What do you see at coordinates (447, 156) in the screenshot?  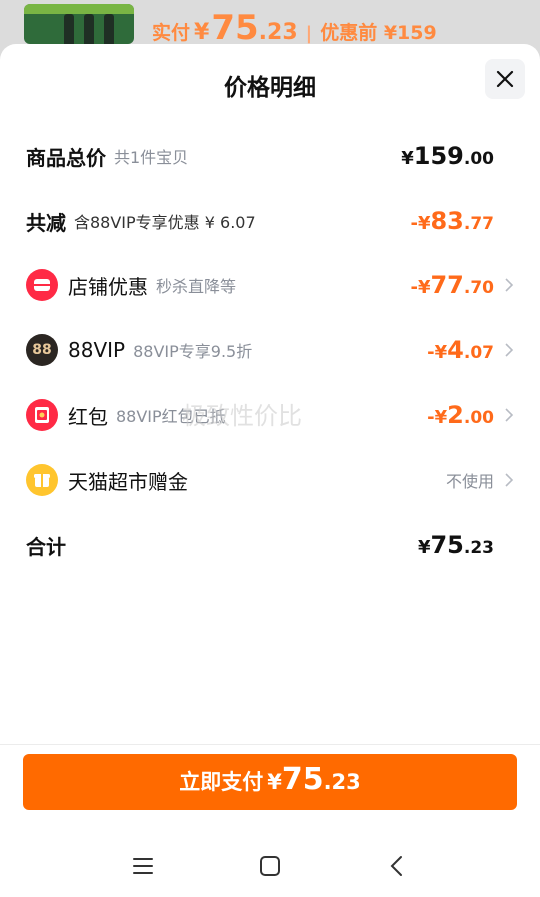 I see `row-amount: ¥ 159 .00` at bounding box center [447, 156].